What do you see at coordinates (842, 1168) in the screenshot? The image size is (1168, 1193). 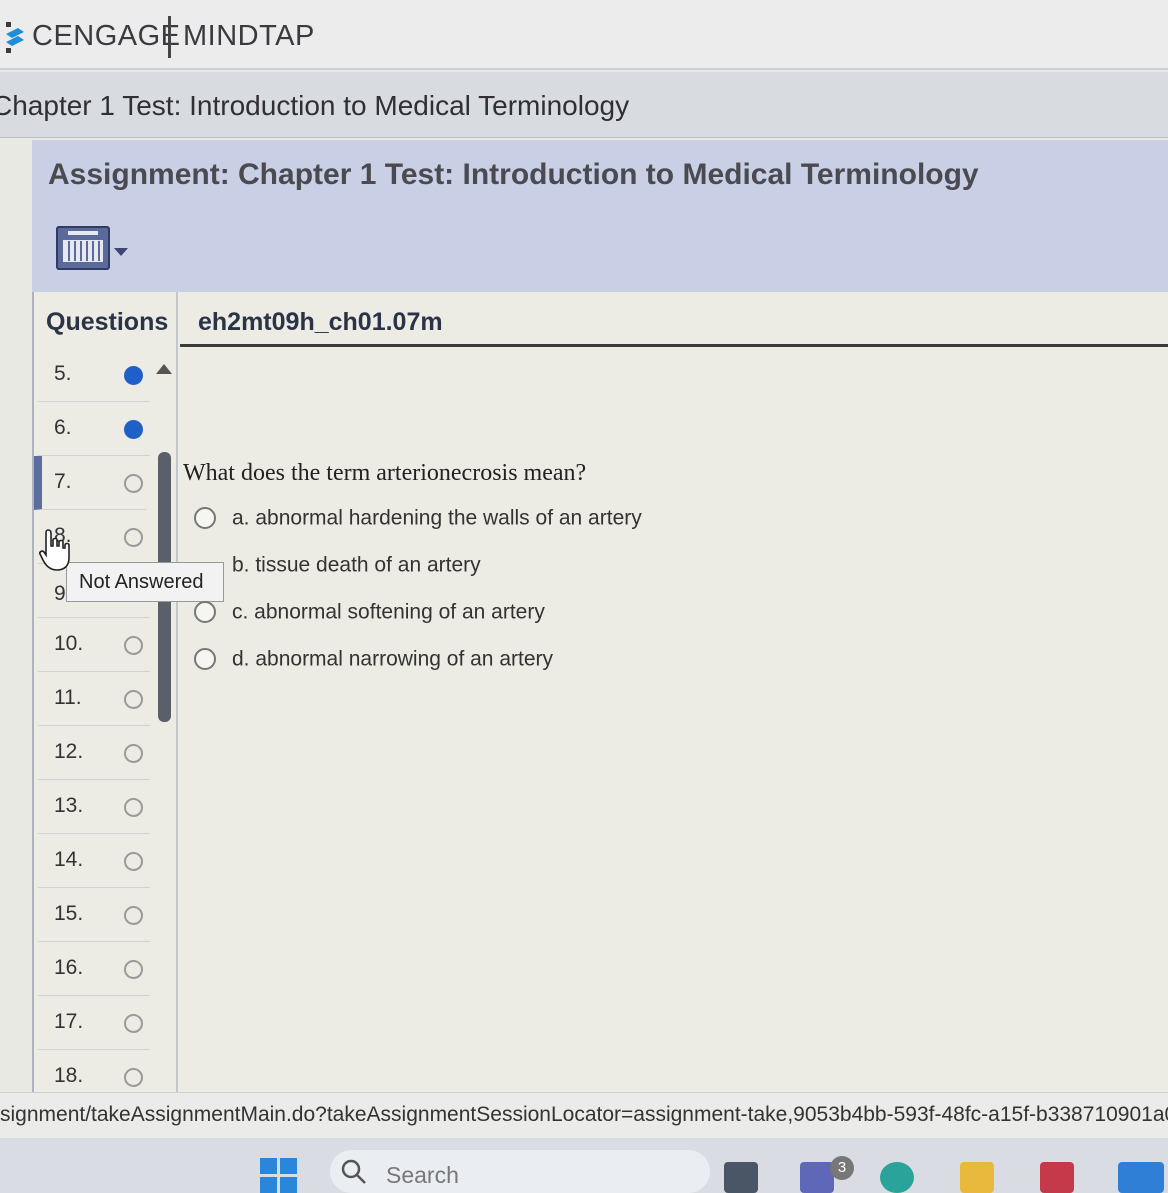 I see `notification-badge: 3` at bounding box center [842, 1168].